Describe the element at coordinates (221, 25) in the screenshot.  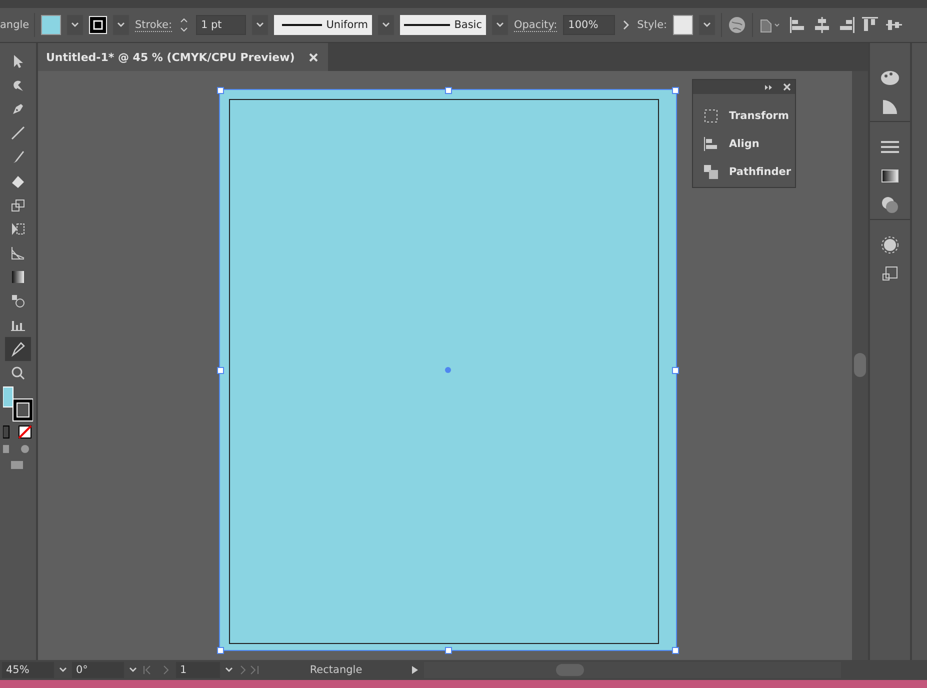
I see `stroke-weight-field: 1 pt` at that location.